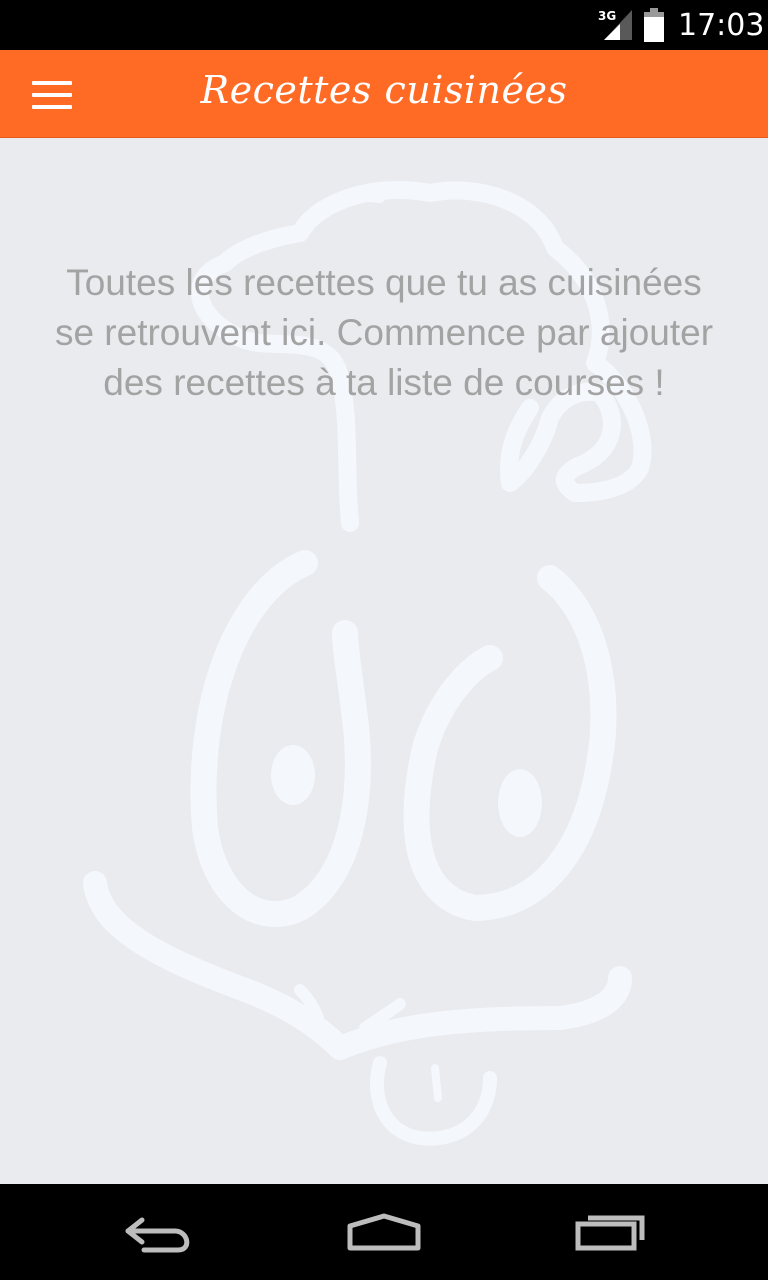 The image size is (768, 1280). I want to click on signal-icon, so click(618, 25).